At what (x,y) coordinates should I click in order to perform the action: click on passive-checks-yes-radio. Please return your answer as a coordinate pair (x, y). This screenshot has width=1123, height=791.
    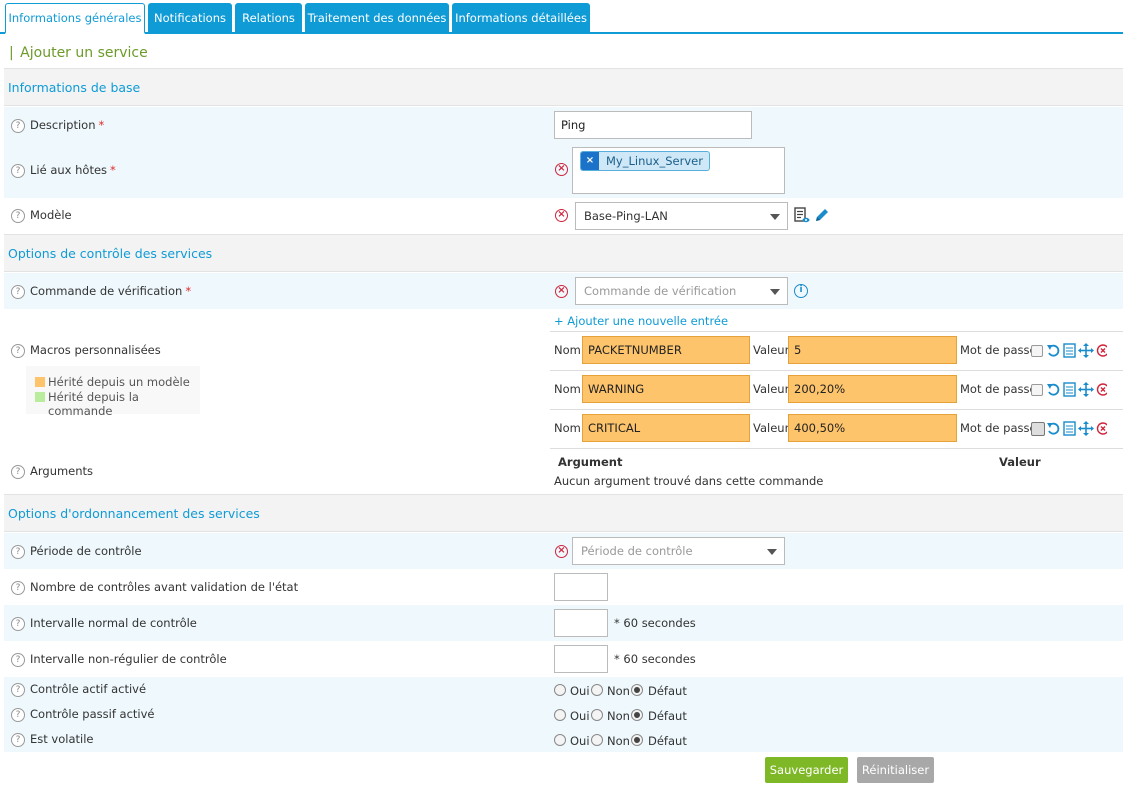
    Looking at the image, I should click on (560, 715).